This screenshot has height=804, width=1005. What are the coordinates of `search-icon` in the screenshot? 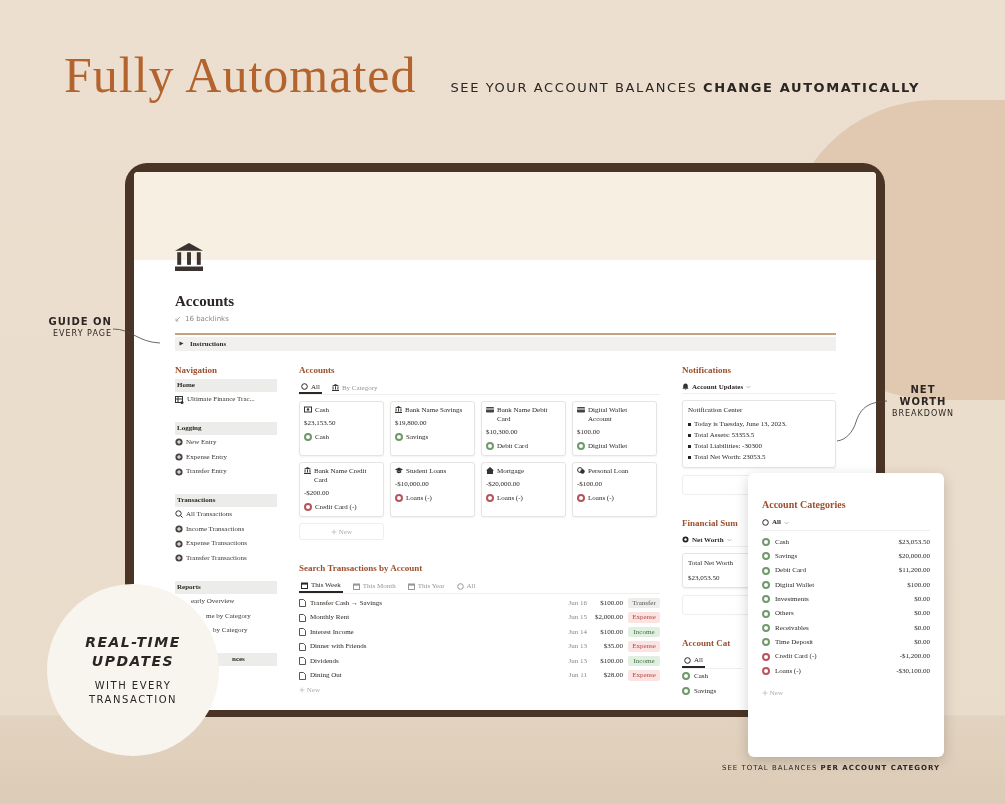 It's located at (179, 514).